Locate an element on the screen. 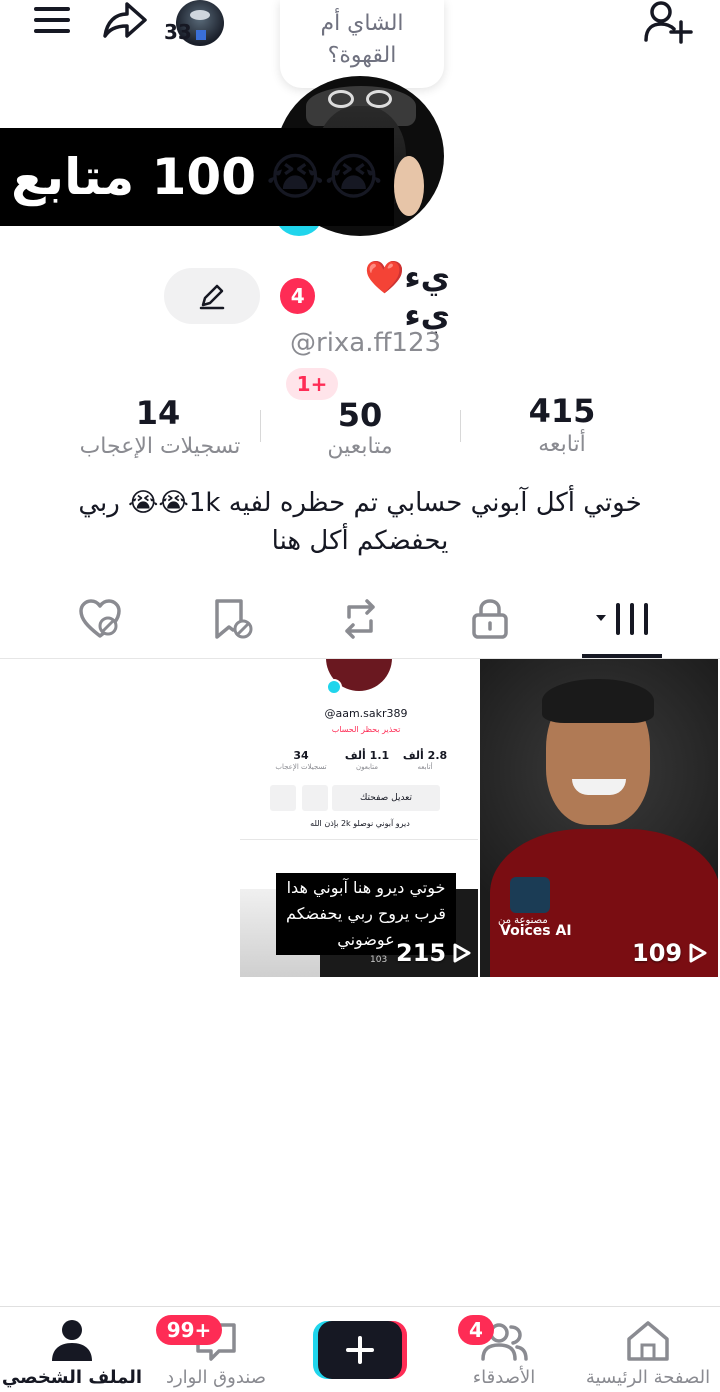 Image resolution: width=720 pixels, height=1392 pixels. nav-home: الصفحة الرئيسية is located at coordinates (648, 1349).